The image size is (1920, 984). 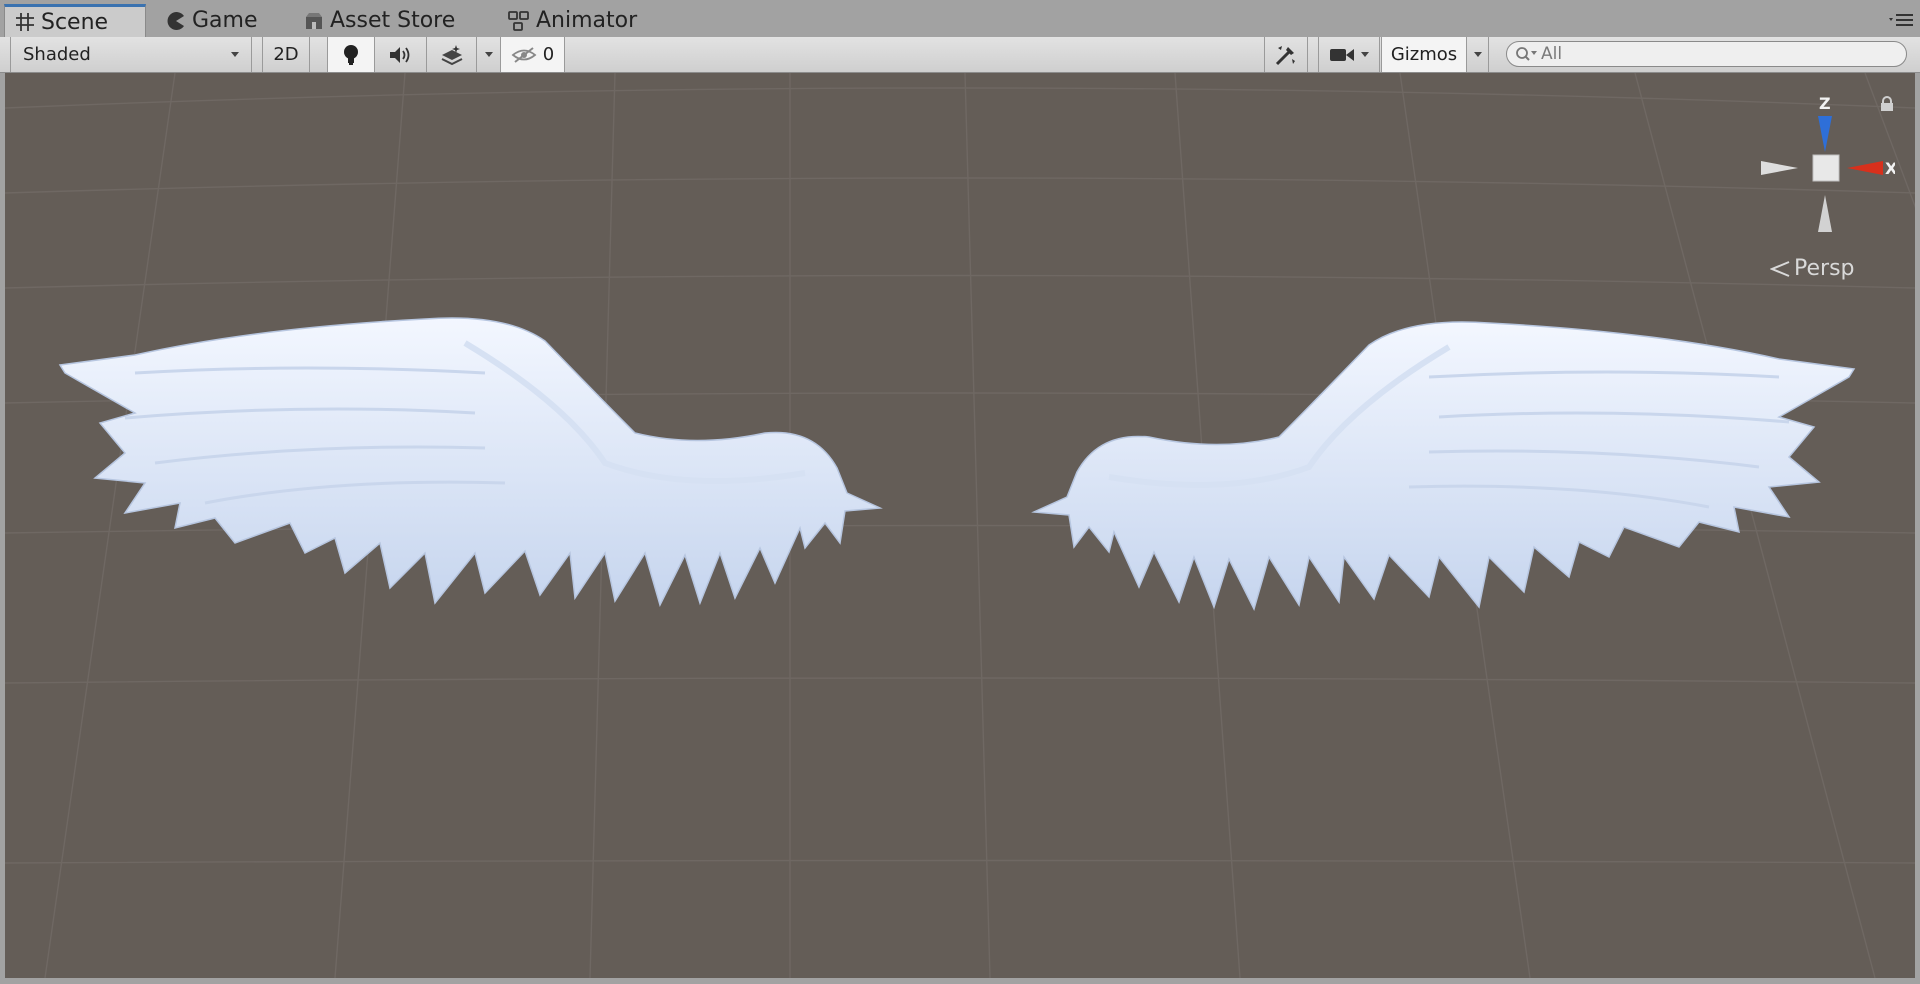 I want to click on neg-y-axis-cone, so click(x=1825, y=213).